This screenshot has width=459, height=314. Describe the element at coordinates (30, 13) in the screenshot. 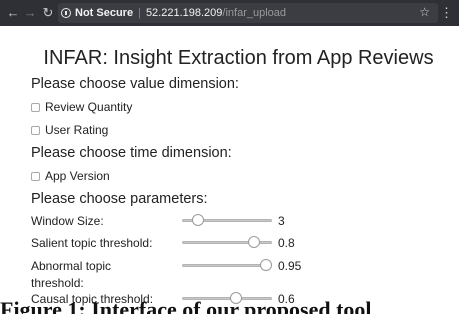

I see `forward-arrow-icon: →` at that location.